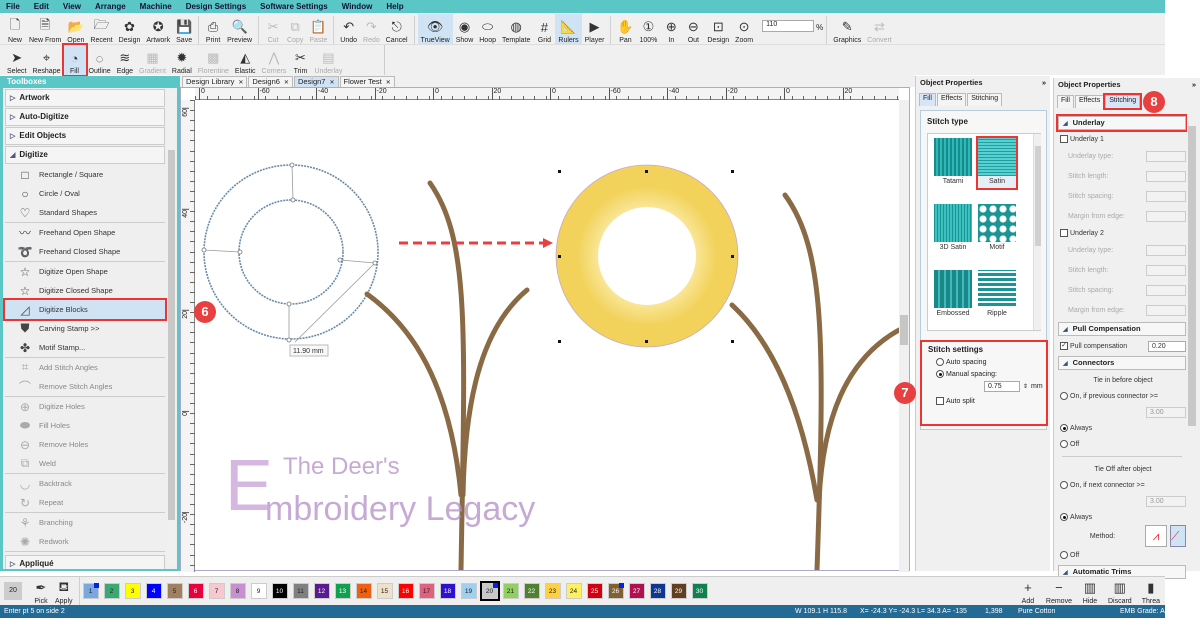 This screenshot has height=640, width=1200. I want to click on canvas-vertical-scrollbar, so click(904, 336).